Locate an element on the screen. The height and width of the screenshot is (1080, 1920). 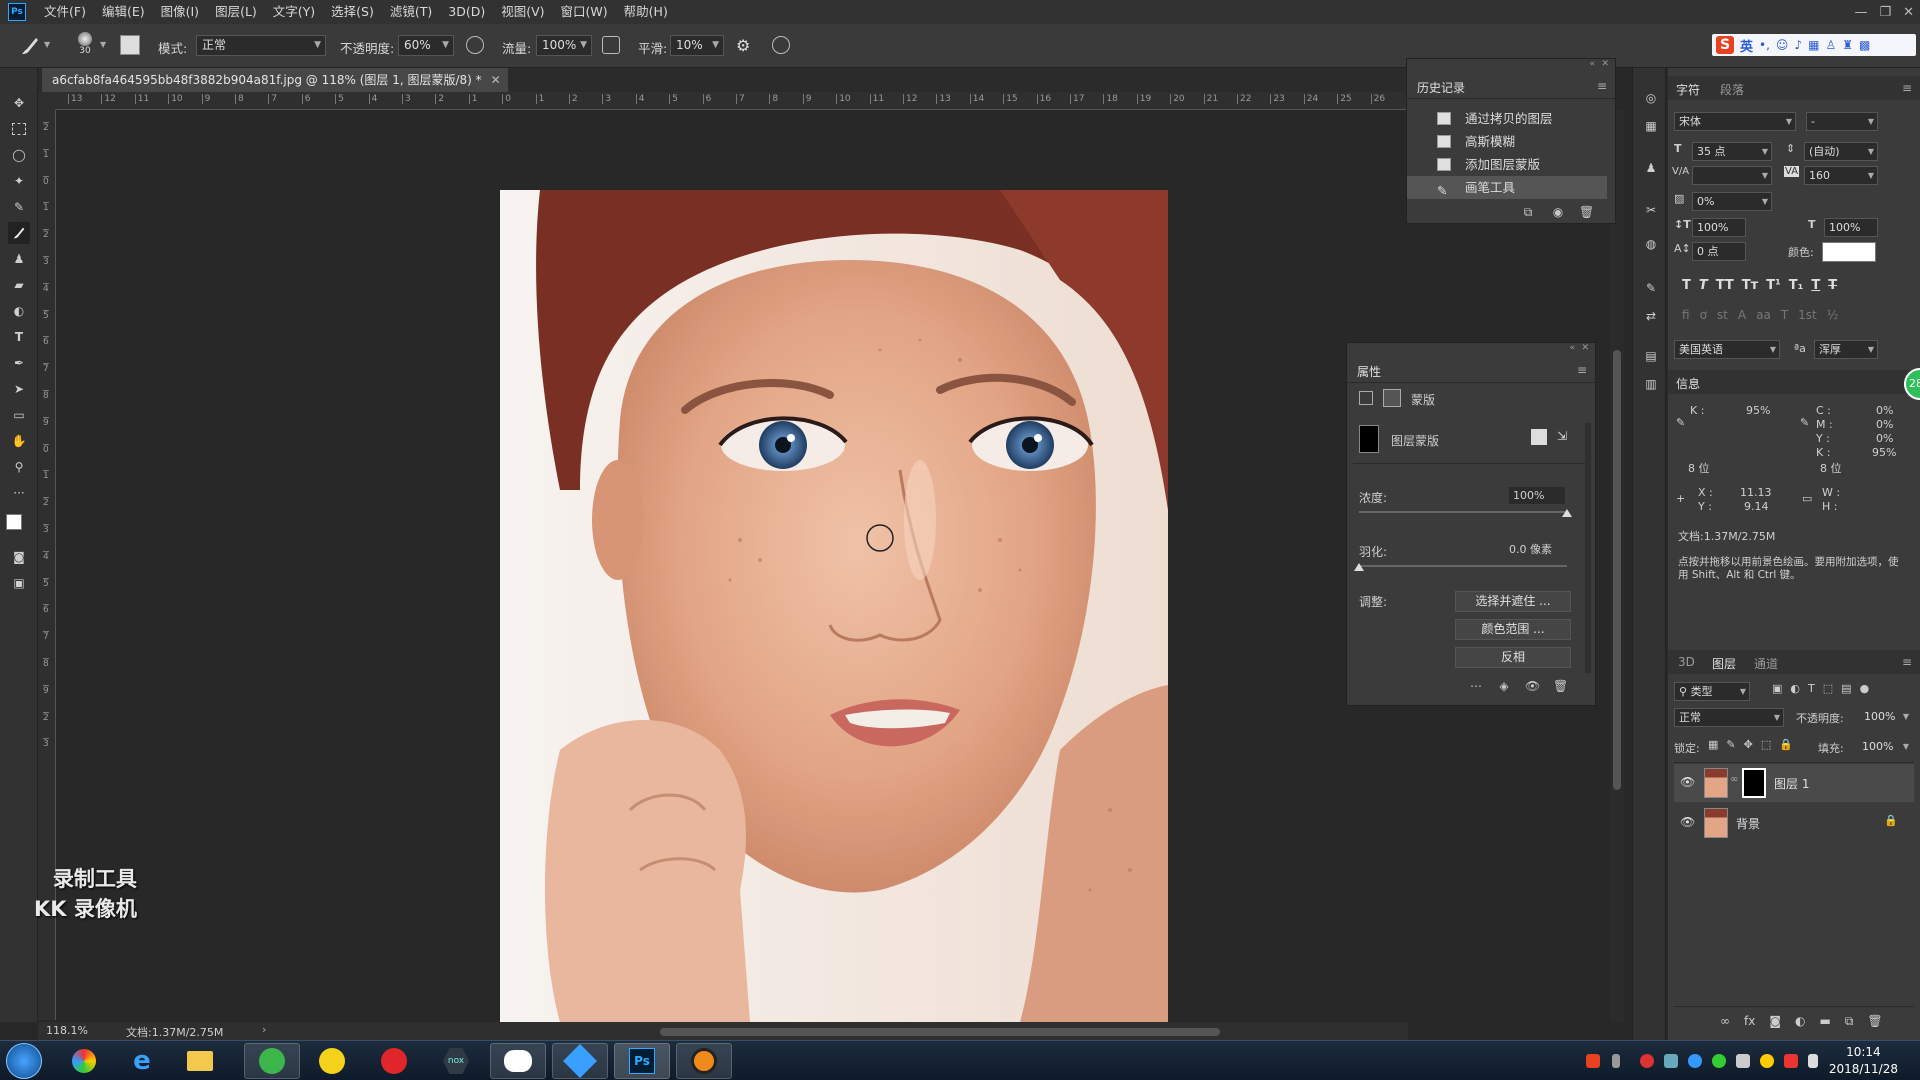
eraser-tool-icon: ▰ is located at coordinates (19, 285).